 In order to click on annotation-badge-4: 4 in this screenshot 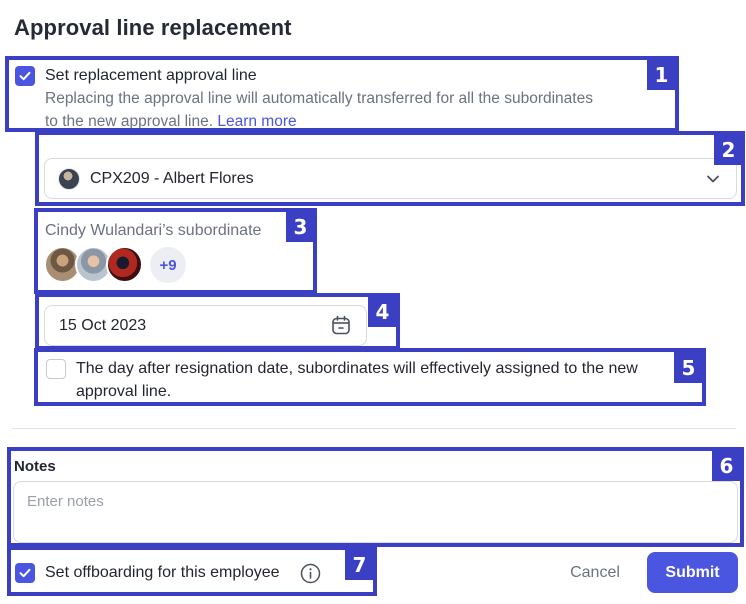, I will do `click(382, 311)`.